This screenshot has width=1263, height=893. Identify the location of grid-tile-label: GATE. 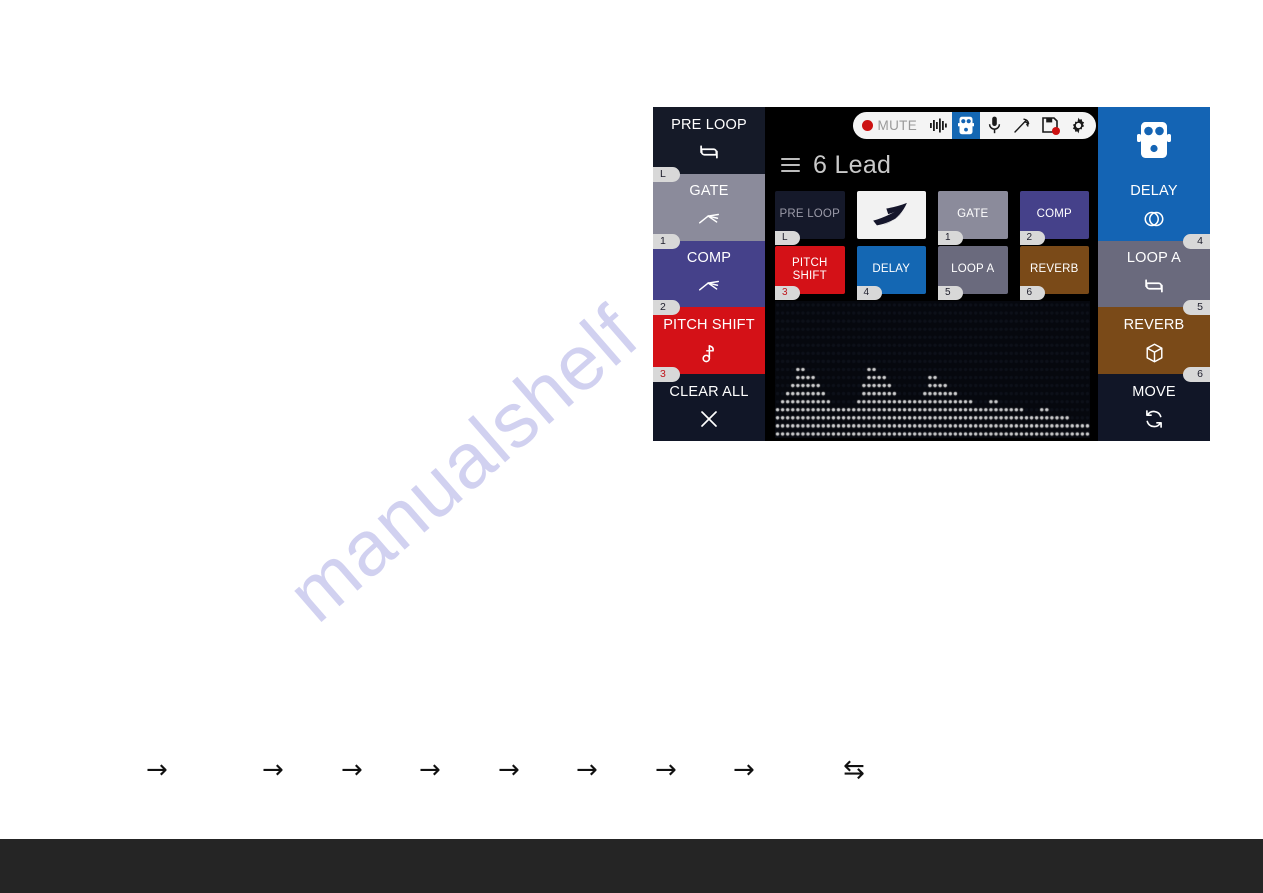
(973, 214).